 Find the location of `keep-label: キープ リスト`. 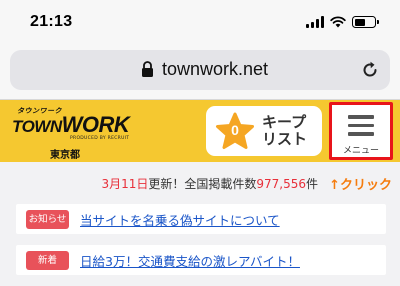

keep-label: キープ リスト is located at coordinates (285, 130).